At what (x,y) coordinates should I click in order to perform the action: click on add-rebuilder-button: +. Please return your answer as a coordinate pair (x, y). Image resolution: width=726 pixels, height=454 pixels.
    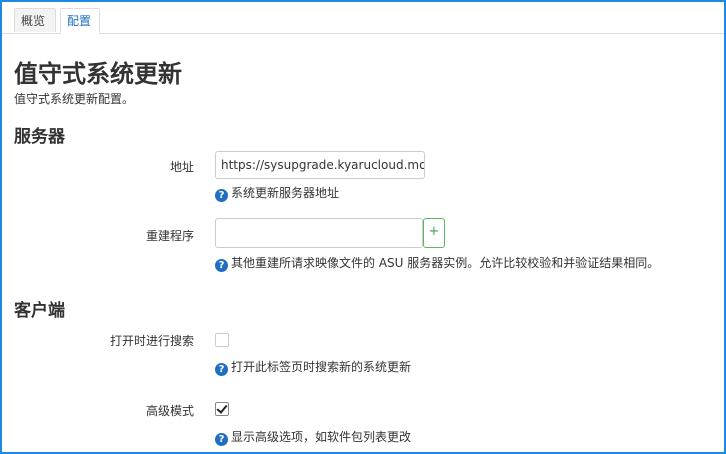
    Looking at the image, I should click on (434, 233).